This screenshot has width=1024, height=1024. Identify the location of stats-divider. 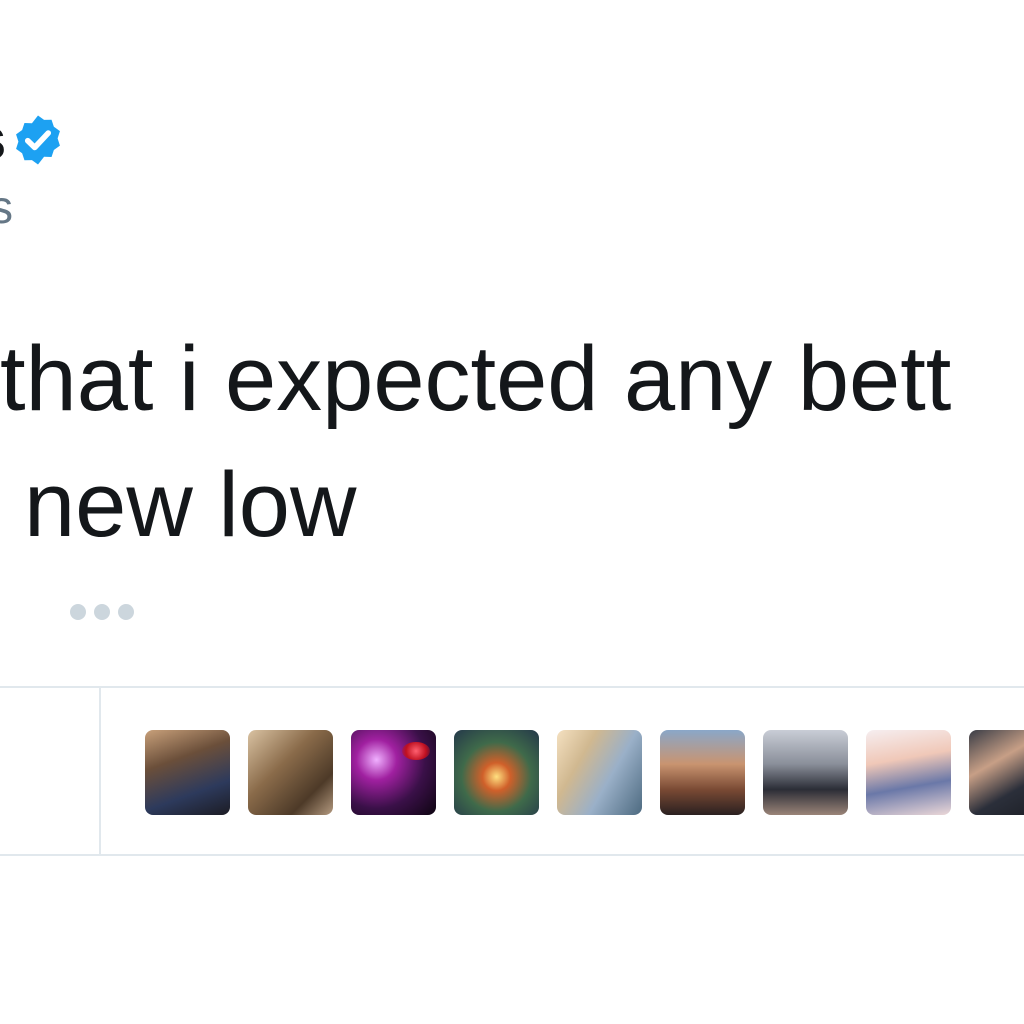
(100, 771).